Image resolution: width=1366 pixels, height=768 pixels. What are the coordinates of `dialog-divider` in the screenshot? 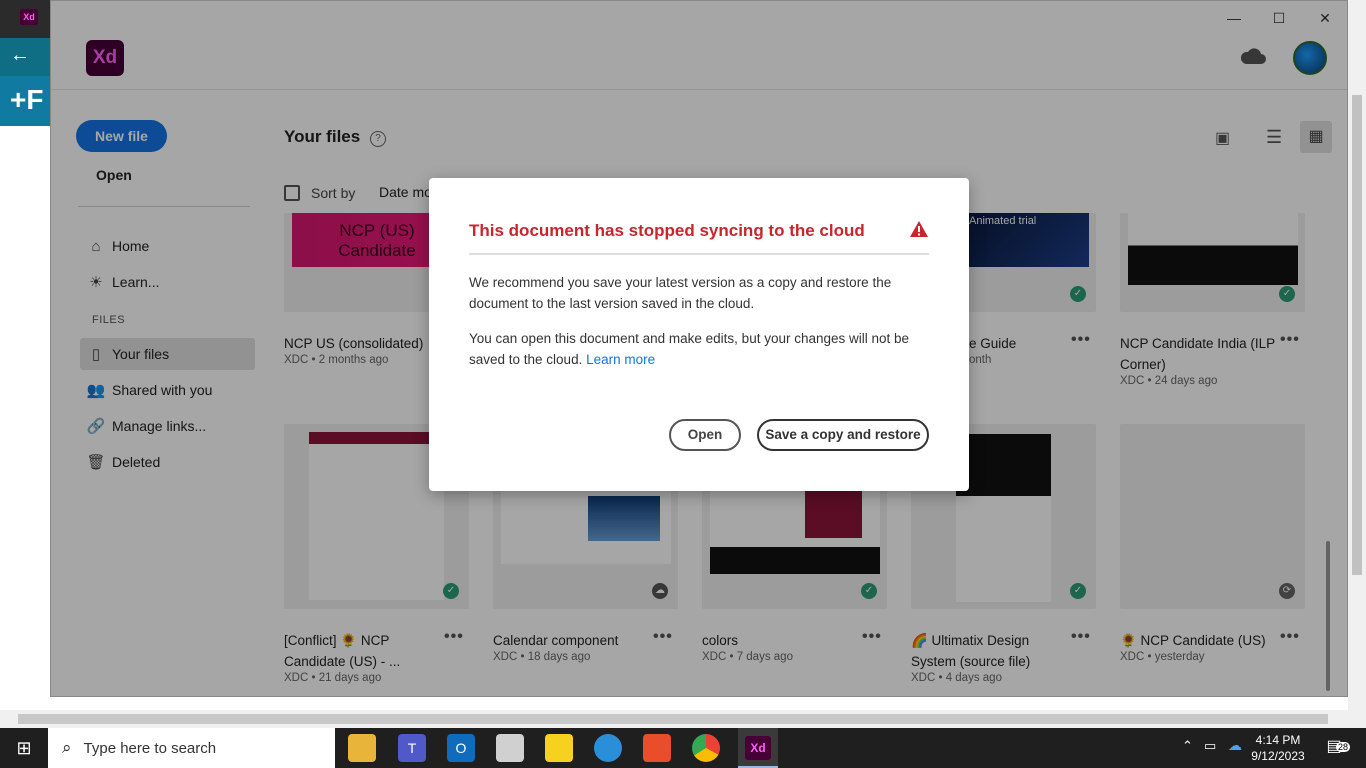 It's located at (699, 254).